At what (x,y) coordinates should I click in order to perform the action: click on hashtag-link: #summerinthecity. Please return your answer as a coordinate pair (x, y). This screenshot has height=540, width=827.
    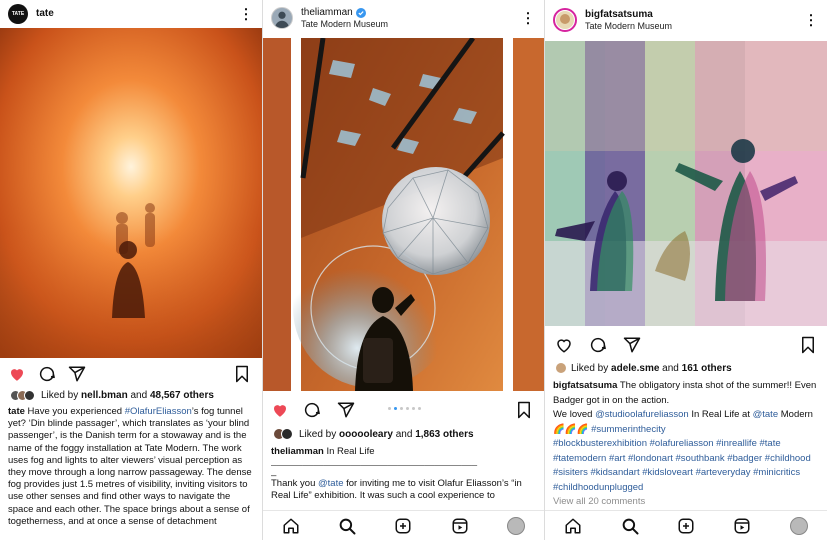
    Looking at the image, I should click on (628, 429).